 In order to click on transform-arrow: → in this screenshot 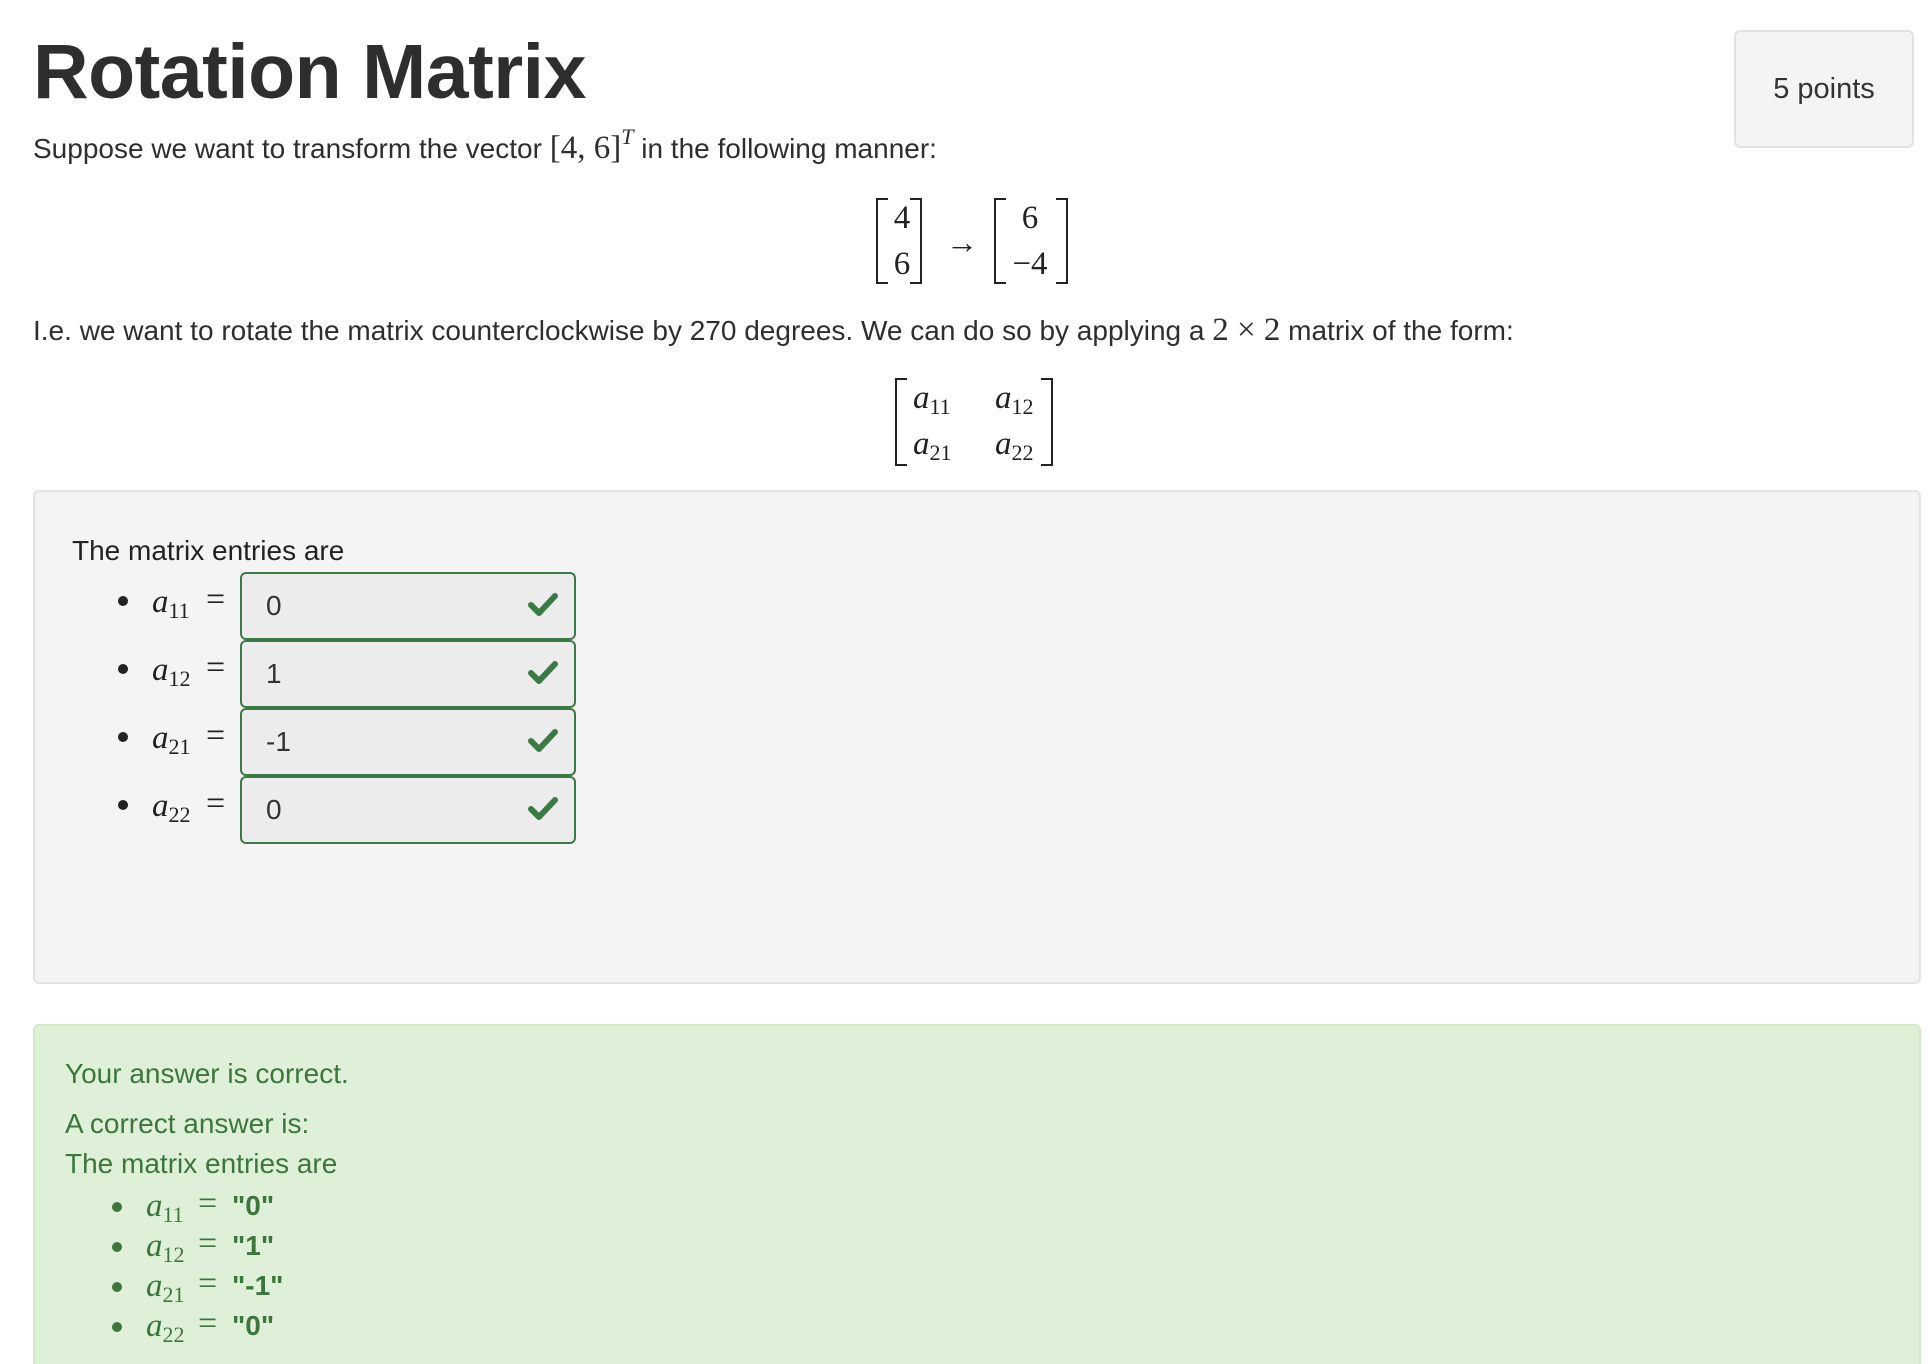, I will do `click(962, 242)`.